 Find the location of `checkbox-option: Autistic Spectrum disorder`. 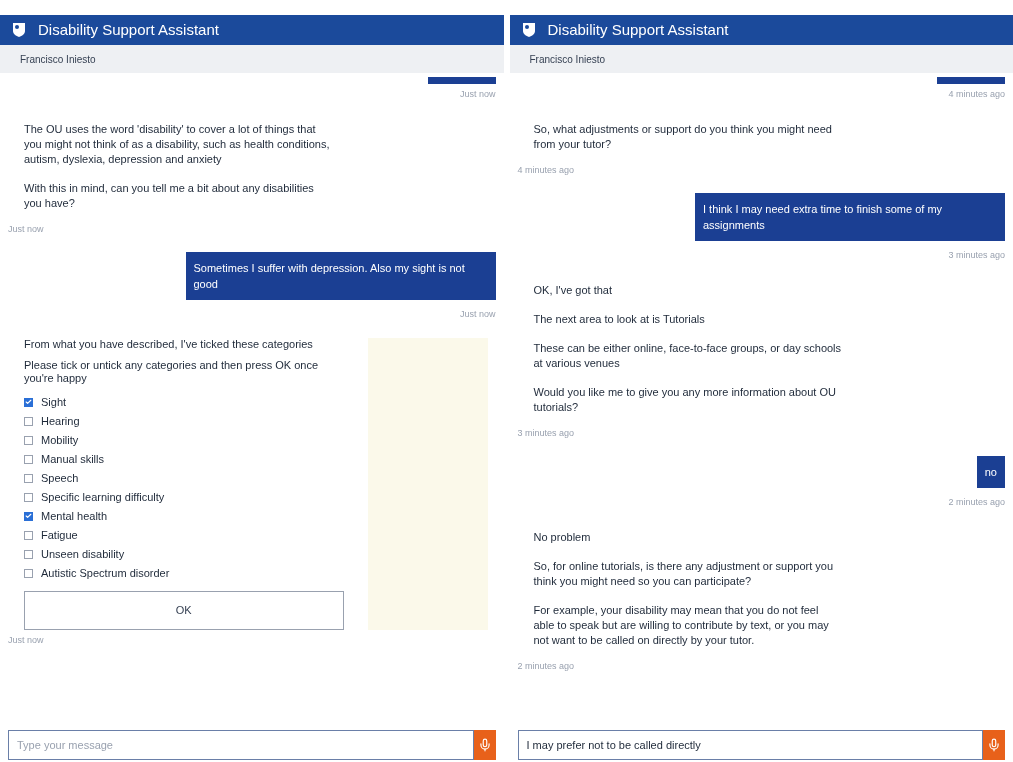

checkbox-option: Autistic Spectrum disorder is located at coordinates (184, 573).